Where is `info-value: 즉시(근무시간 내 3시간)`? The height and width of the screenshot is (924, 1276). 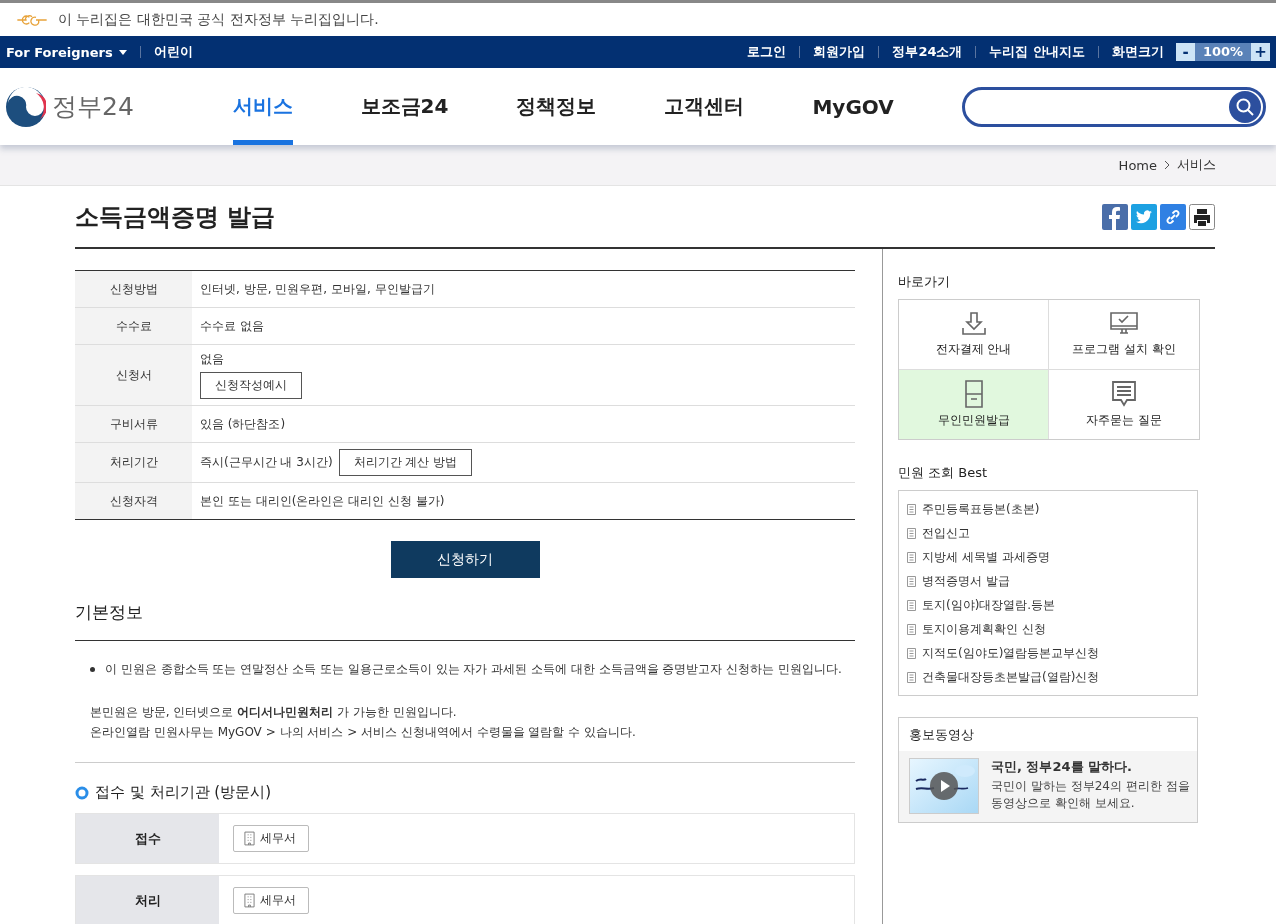 info-value: 즉시(근무시간 내 3시간) is located at coordinates (266, 462).